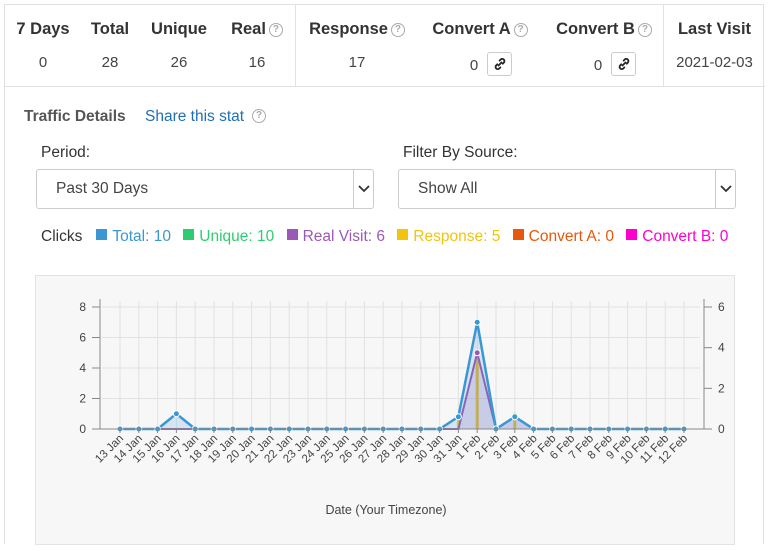 This screenshot has width=768, height=551. Describe the element at coordinates (110, 29) in the screenshot. I see `stat-label: Total` at that location.